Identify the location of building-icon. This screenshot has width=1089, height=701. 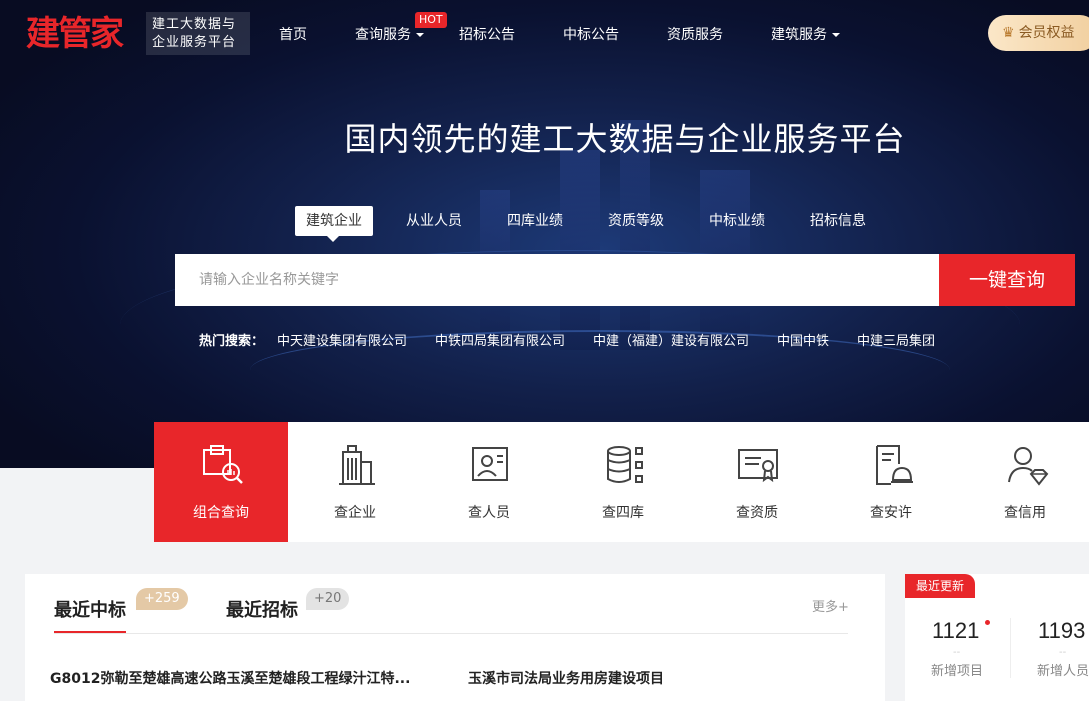
(357, 465).